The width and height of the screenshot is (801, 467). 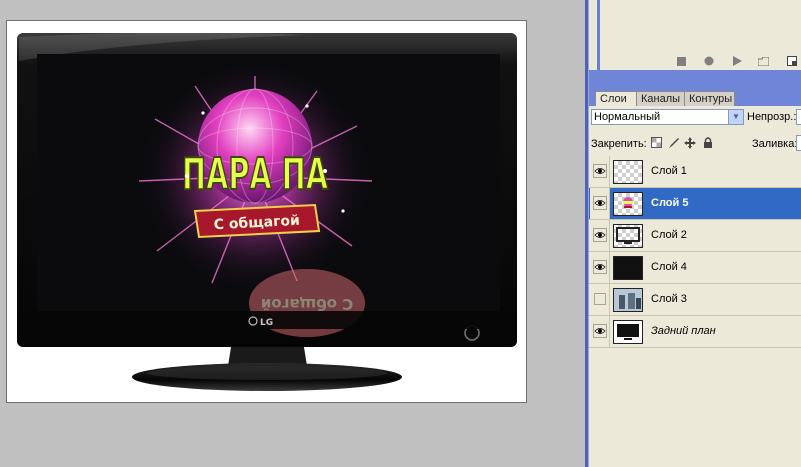 I want to click on chevron-down-icon: ▼, so click(x=735, y=117).